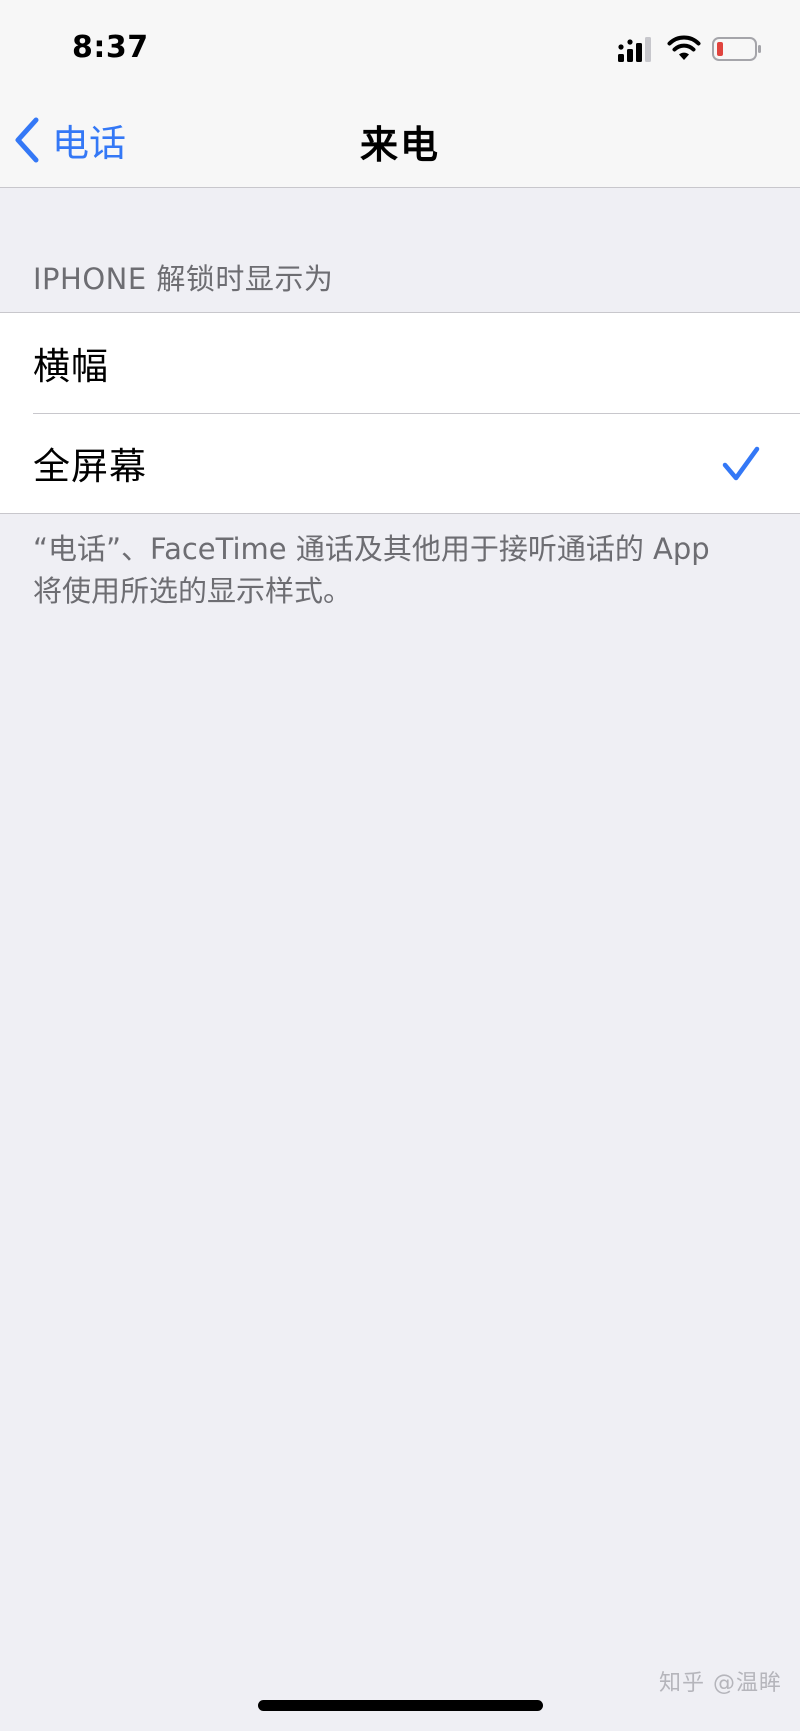 The width and height of the screenshot is (800, 1731). What do you see at coordinates (634, 49) in the screenshot?
I see `signal-icon` at bounding box center [634, 49].